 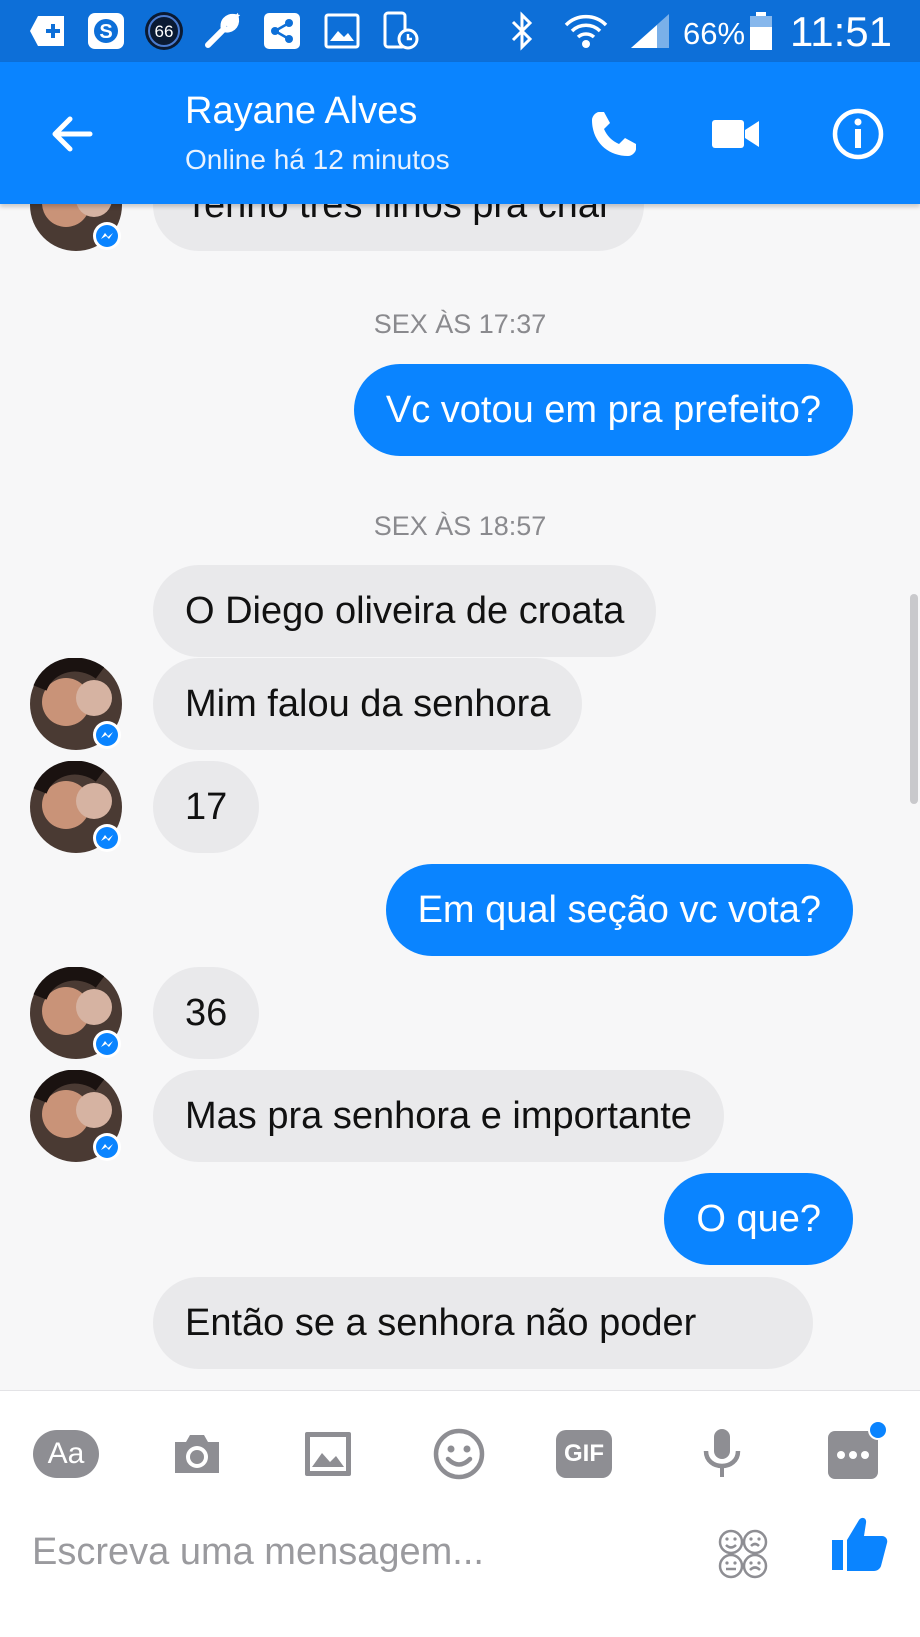 I want to click on message-incoming: 36, so click(x=206, y=1013).